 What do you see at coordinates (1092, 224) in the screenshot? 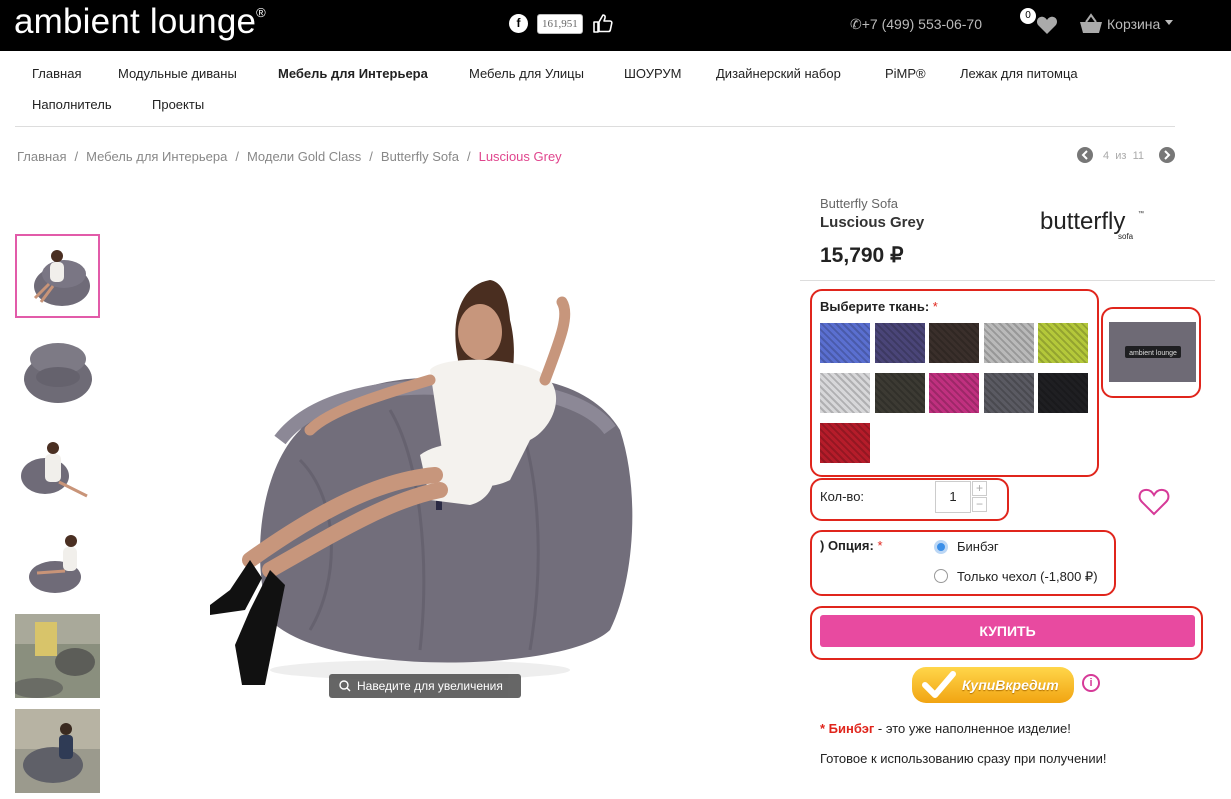
I see `brand-logo: butterfly ™ sofa` at bounding box center [1092, 224].